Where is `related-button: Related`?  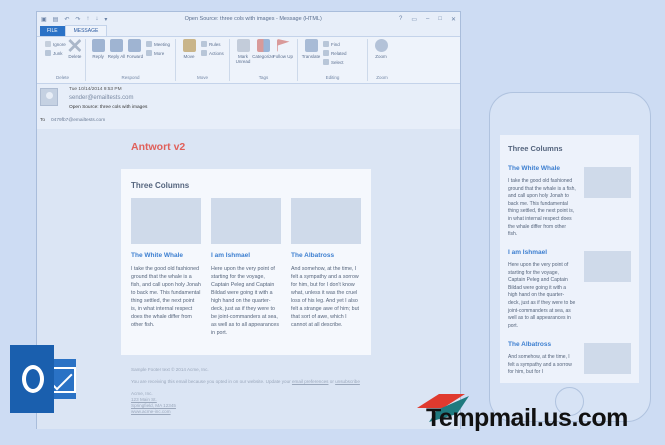 related-button: Related is located at coordinates (335, 53).